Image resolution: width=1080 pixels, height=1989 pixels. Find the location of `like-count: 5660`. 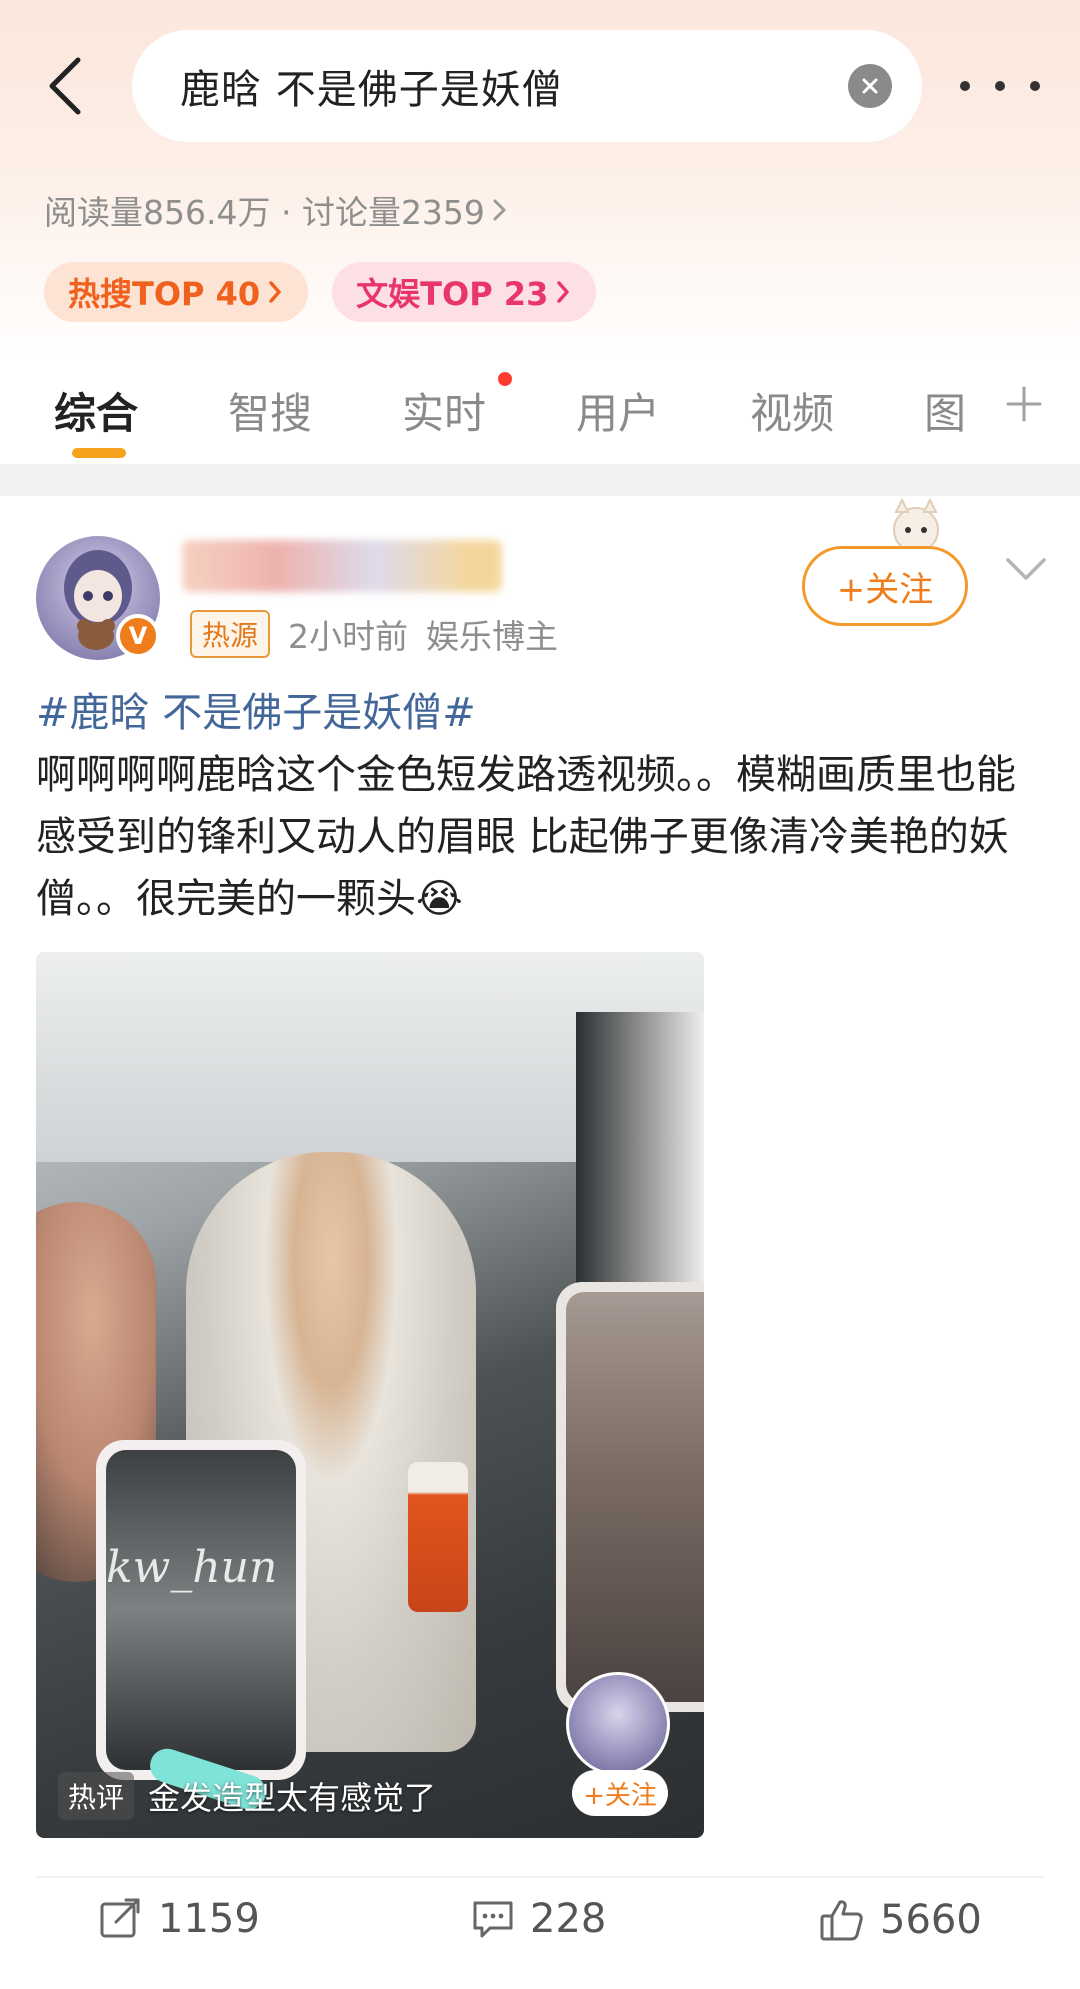

like-count: 5660 is located at coordinates (931, 1920).